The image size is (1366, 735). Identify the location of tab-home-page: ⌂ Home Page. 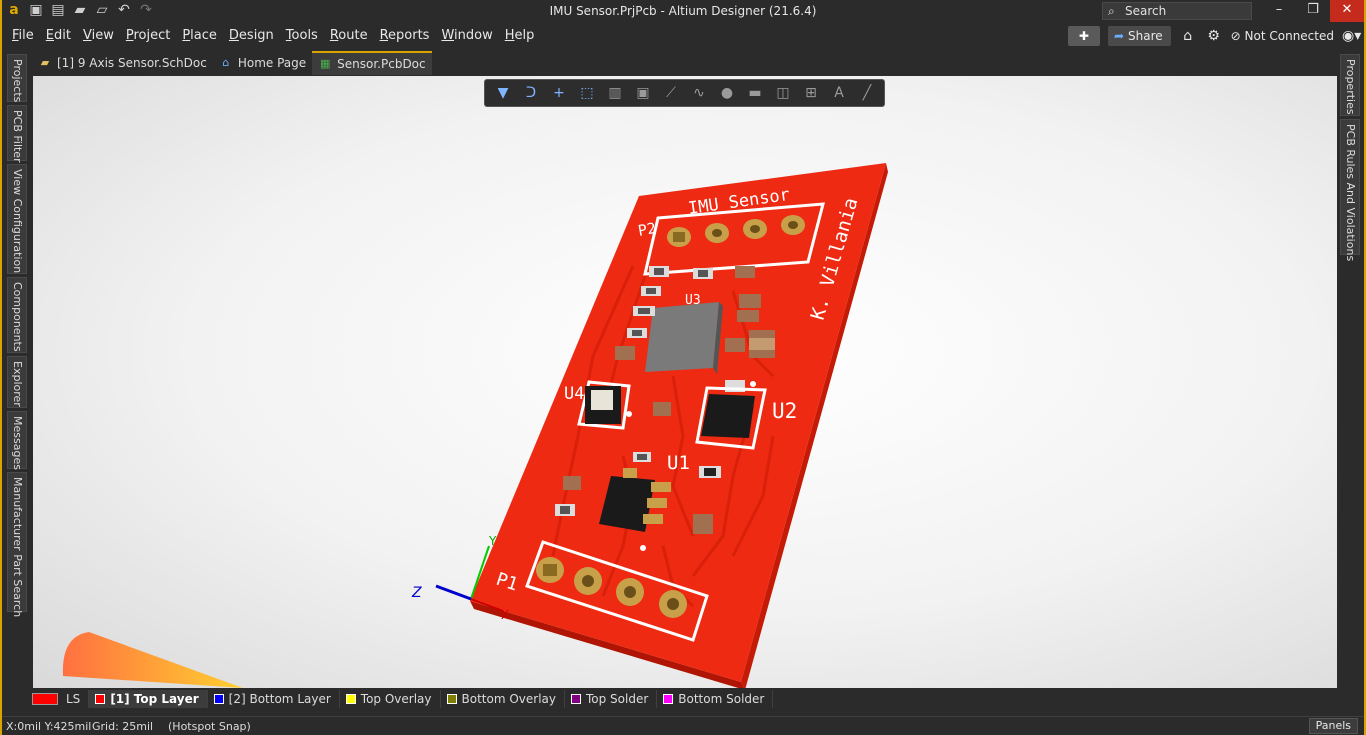
(262, 63).